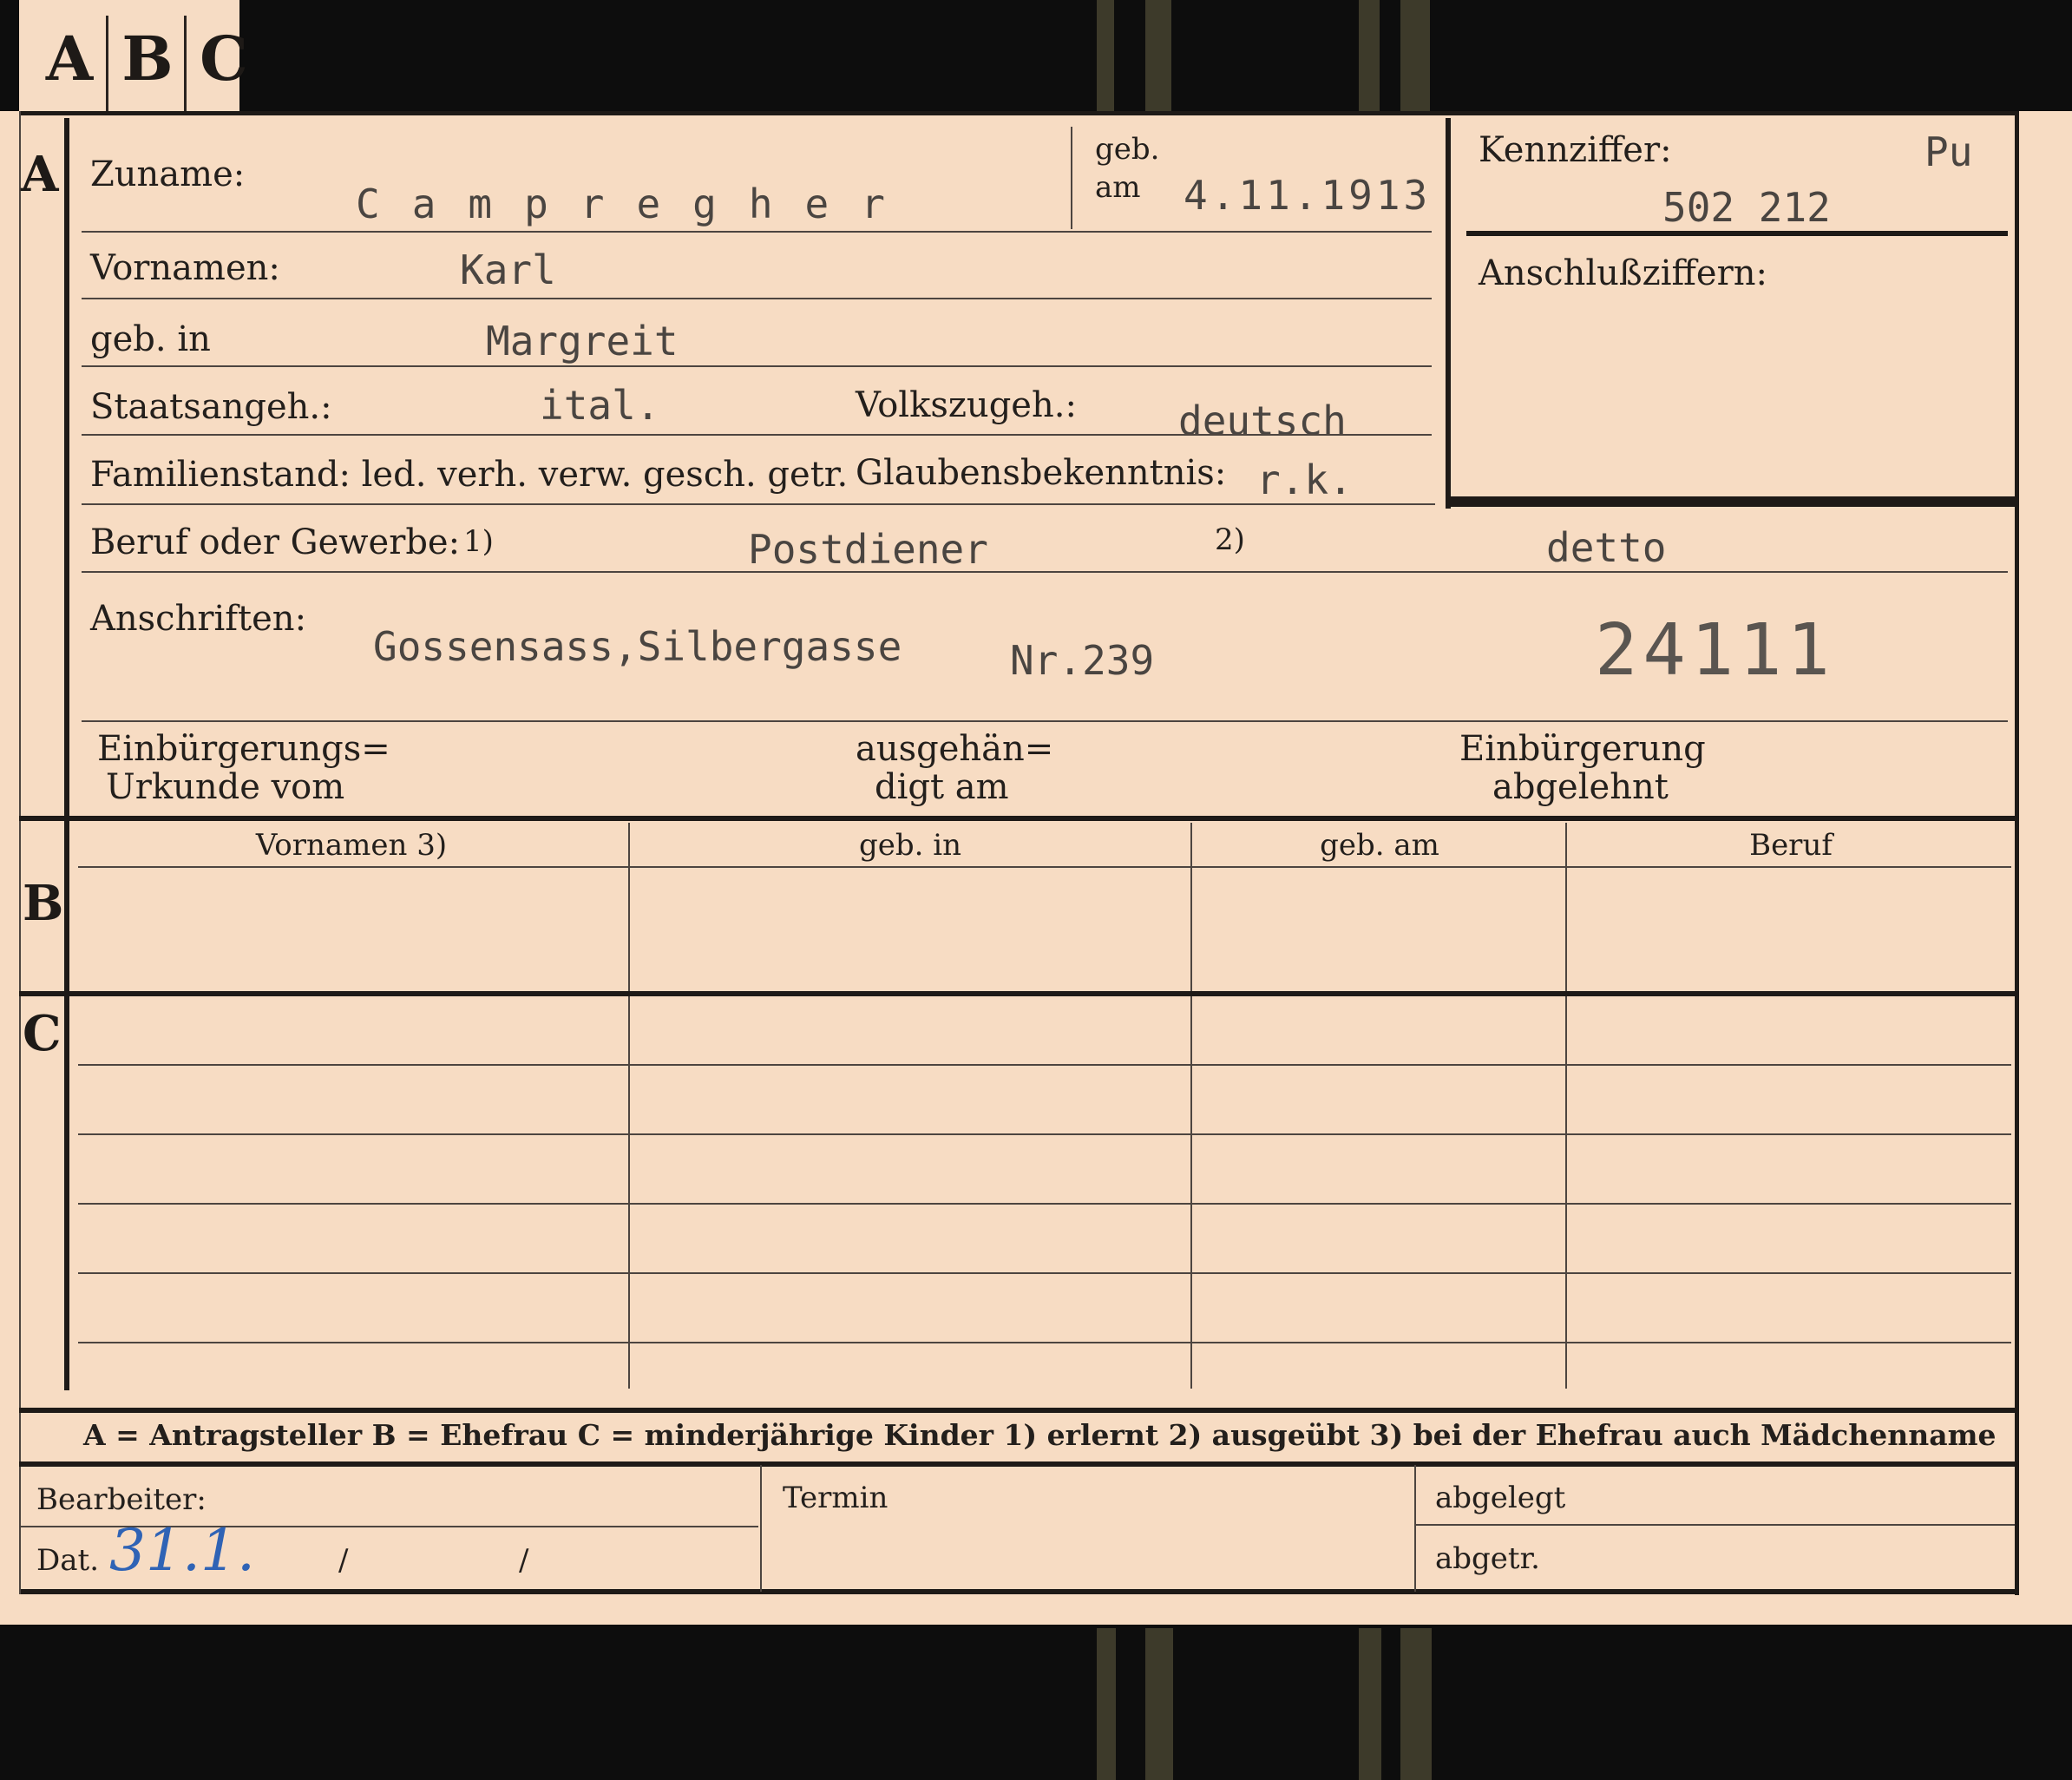 This screenshot has height=1780, width=2072. Describe the element at coordinates (636, 204) in the screenshot. I see `surname-value: Campregher` at that location.